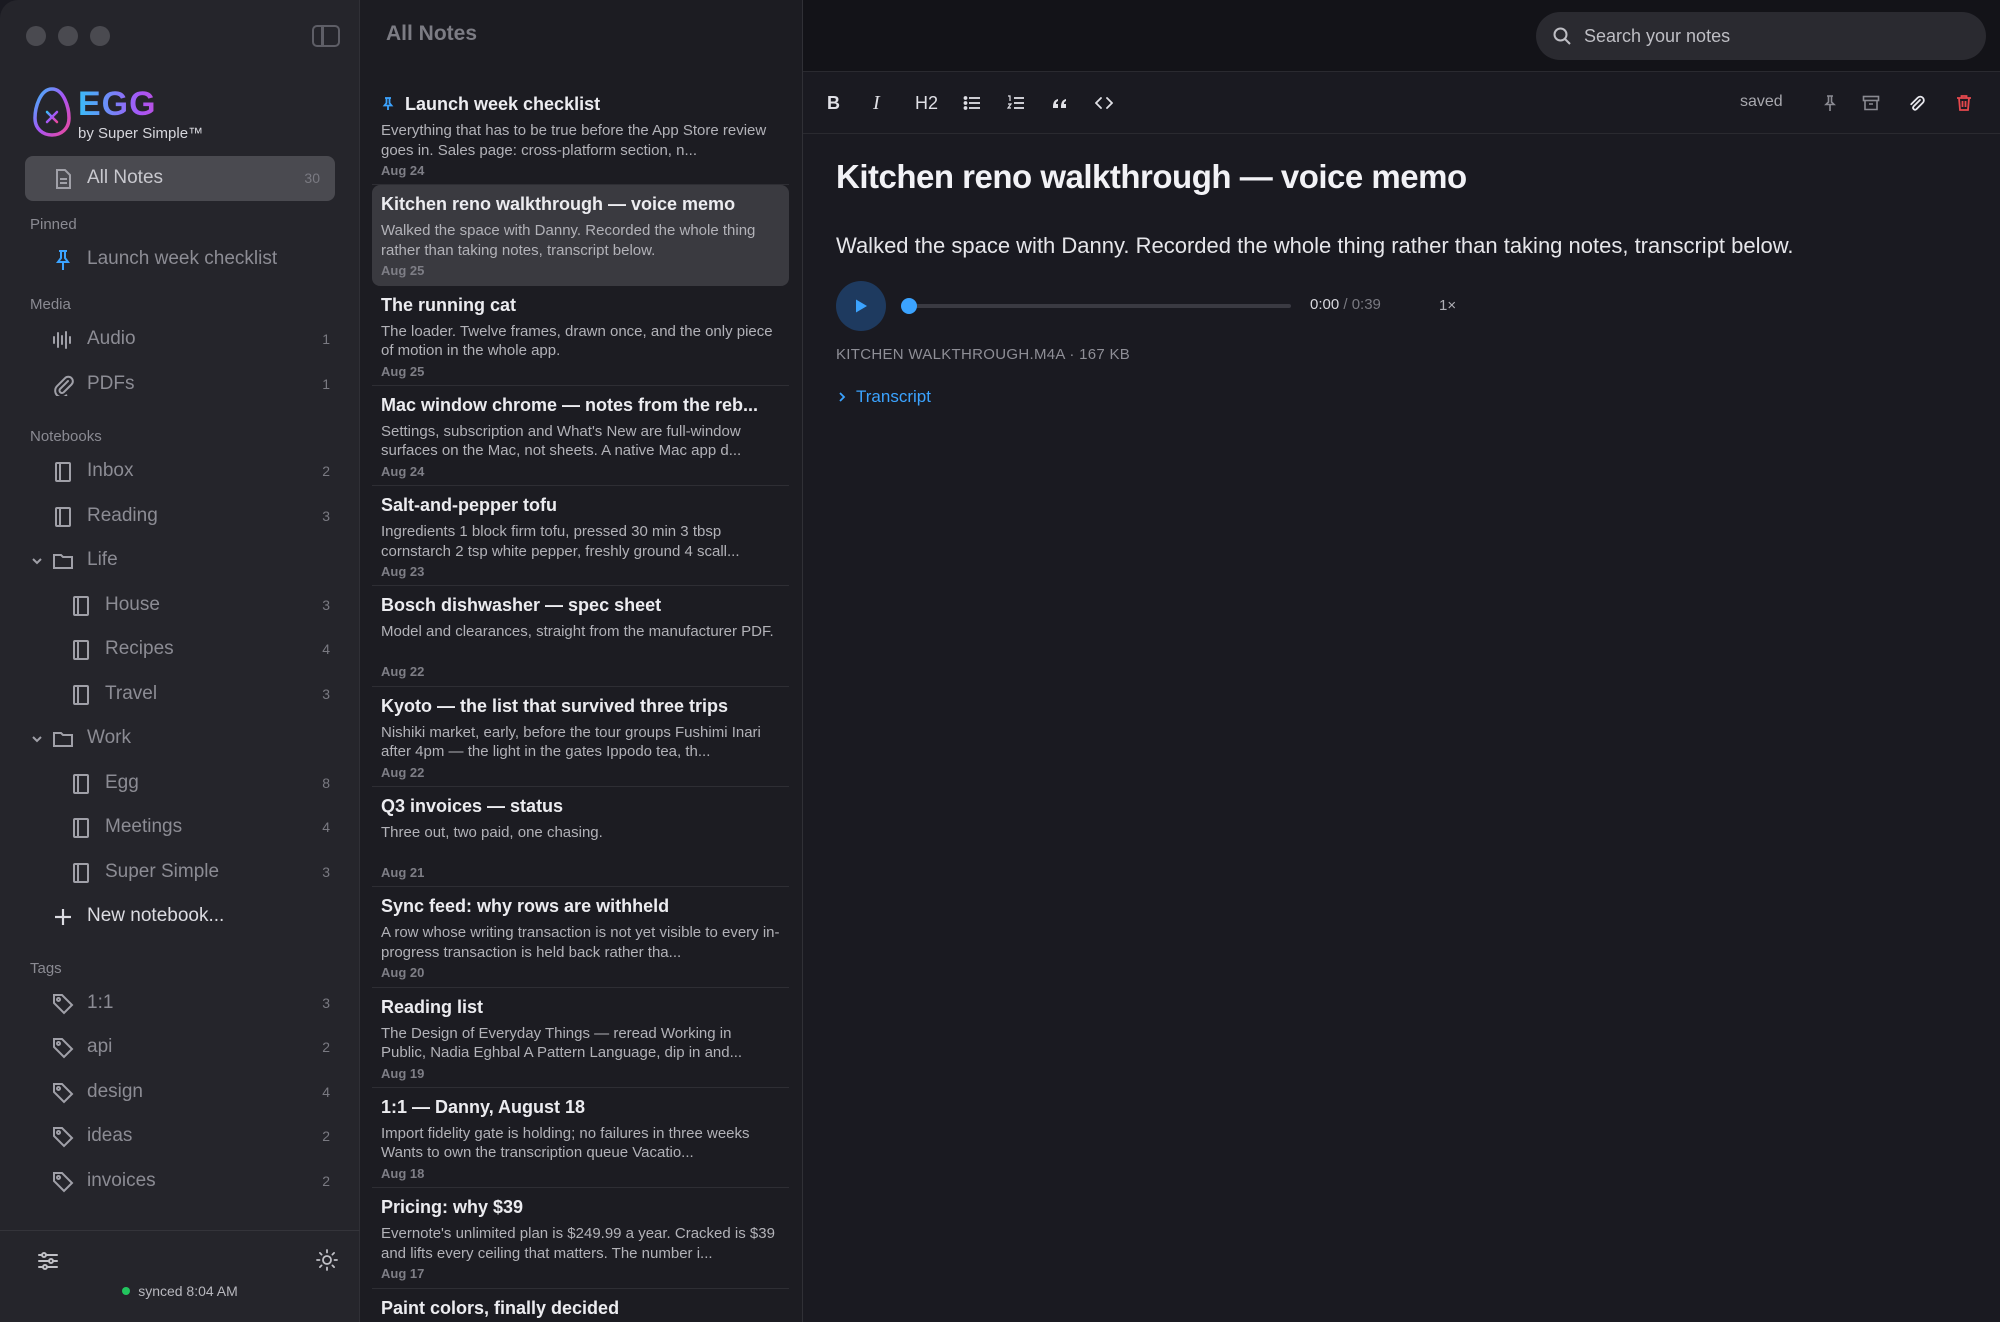 This screenshot has height=1322, width=2000. Describe the element at coordinates (111, 339) in the screenshot. I see `sidebar-item-label: Audio` at that location.